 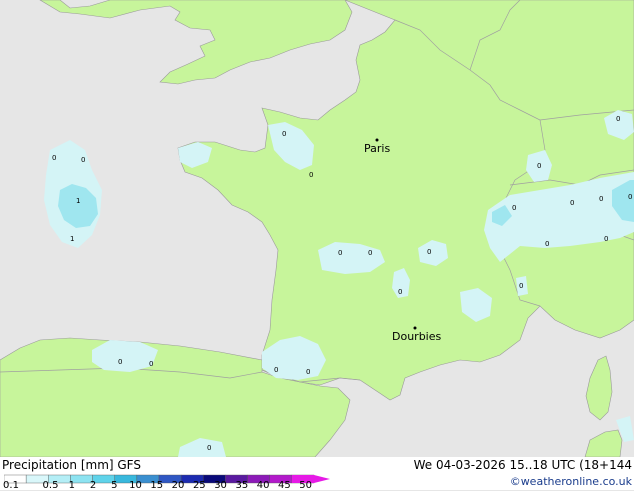 I want to click on scale-tick-label: 1, so click(x=71, y=485).